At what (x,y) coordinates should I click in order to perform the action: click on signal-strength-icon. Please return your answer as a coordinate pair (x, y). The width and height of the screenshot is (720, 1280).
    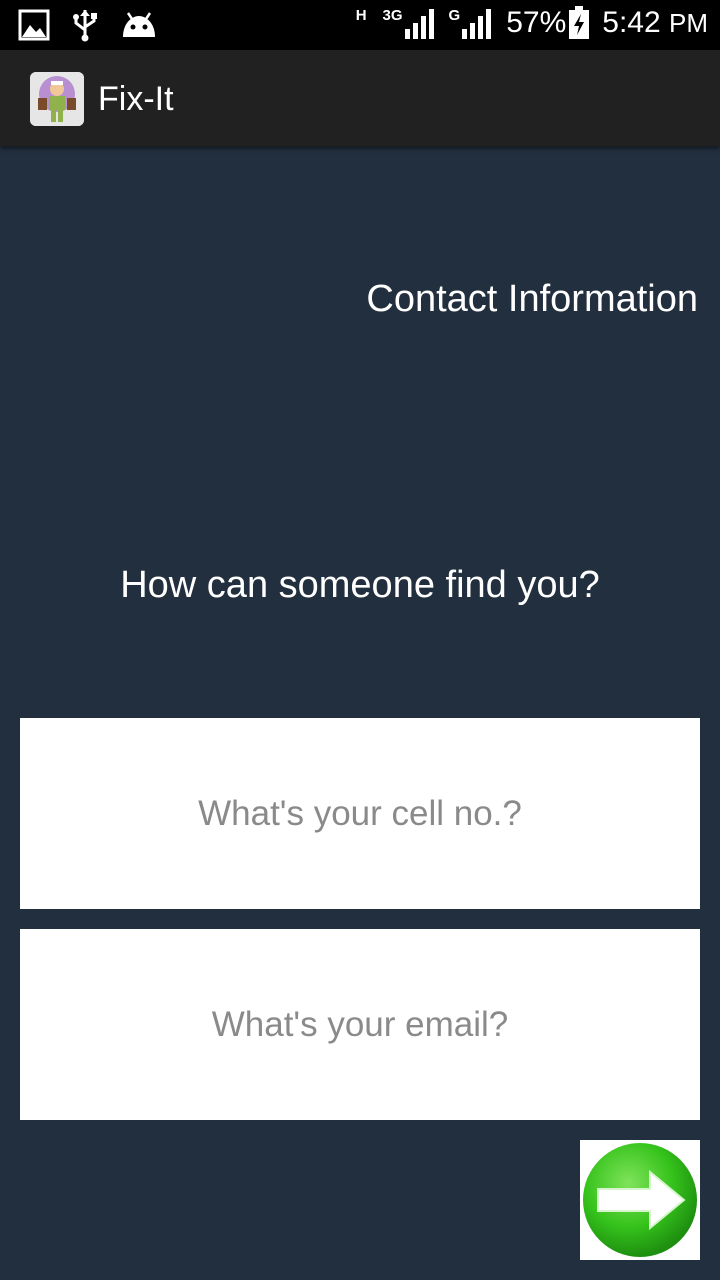
    Looking at the image, I should click on (419, 24).